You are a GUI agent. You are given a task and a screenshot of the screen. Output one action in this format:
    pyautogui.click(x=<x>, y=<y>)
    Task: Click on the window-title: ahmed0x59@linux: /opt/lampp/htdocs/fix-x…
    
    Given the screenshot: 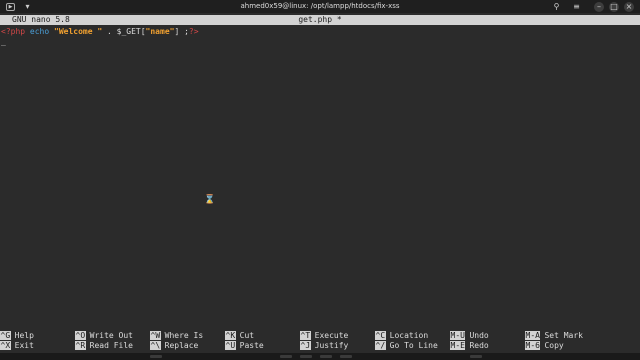 What is the action you would take?
    pyautogui.click(x=320, y=6)
    